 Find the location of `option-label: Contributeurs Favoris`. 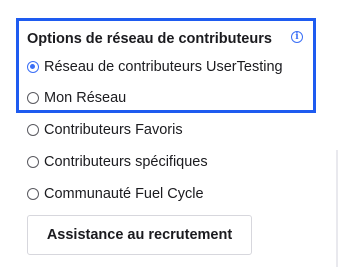

option-label: Contributeurs Favoris is located at coordinates (113, 130).